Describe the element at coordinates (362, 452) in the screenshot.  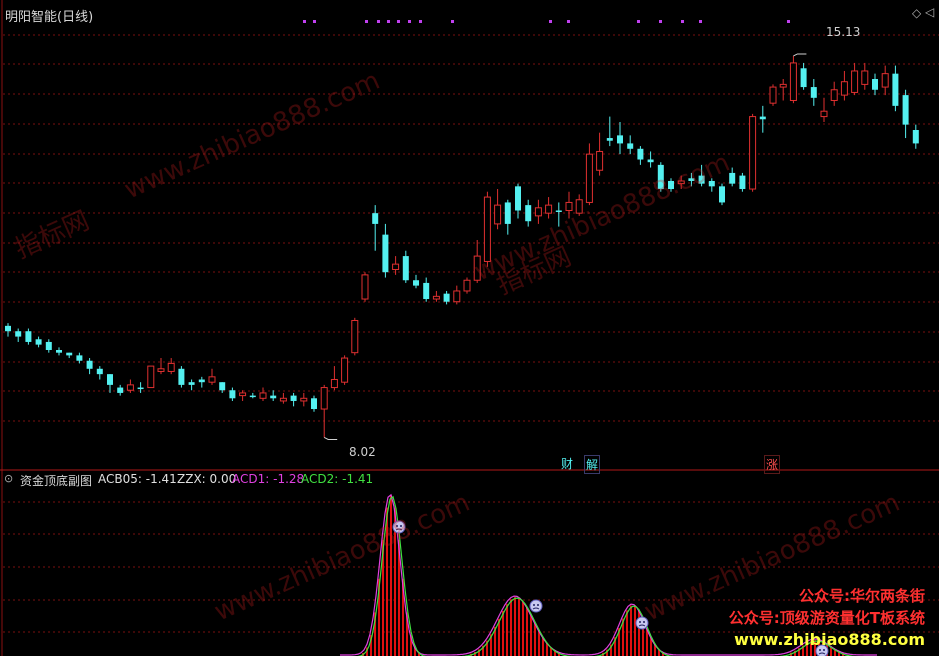
I see `low-price-label: 8.02` at that location.